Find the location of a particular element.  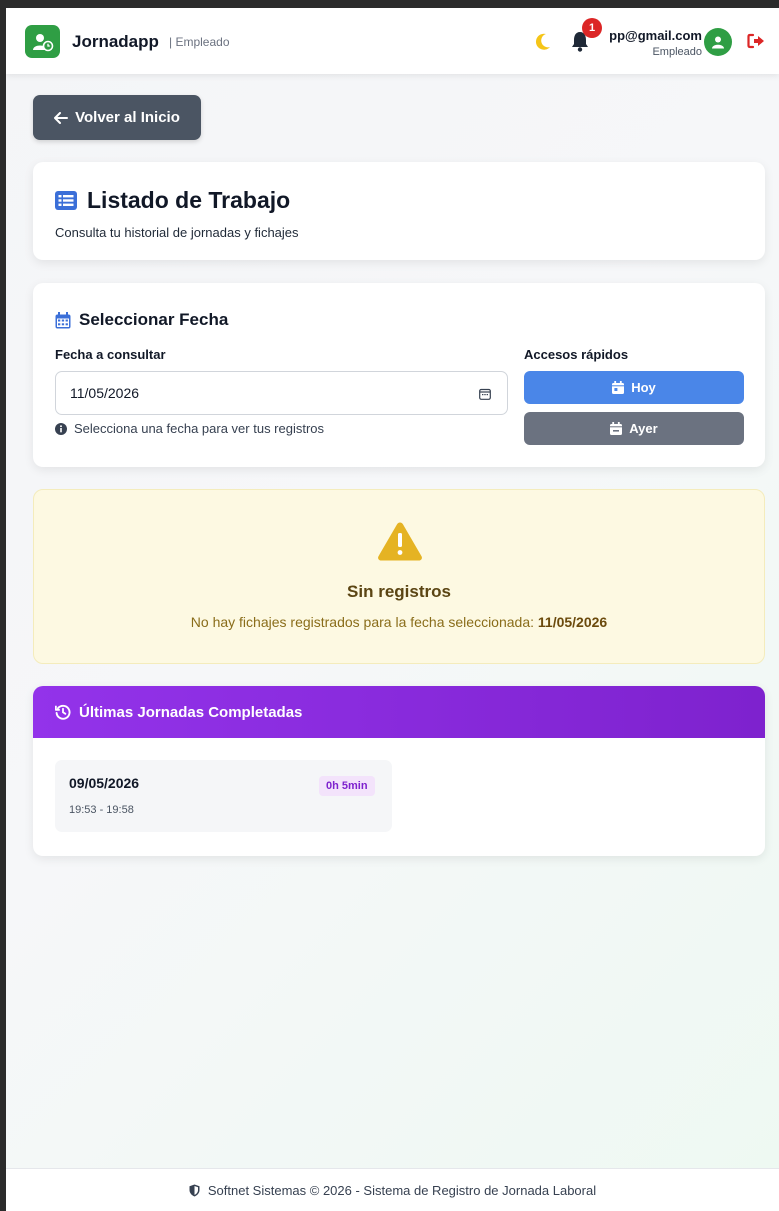

workday-item: 09/05/2026 0h 5min 19:53 - 19:58 is located at coordinates (223, 796).